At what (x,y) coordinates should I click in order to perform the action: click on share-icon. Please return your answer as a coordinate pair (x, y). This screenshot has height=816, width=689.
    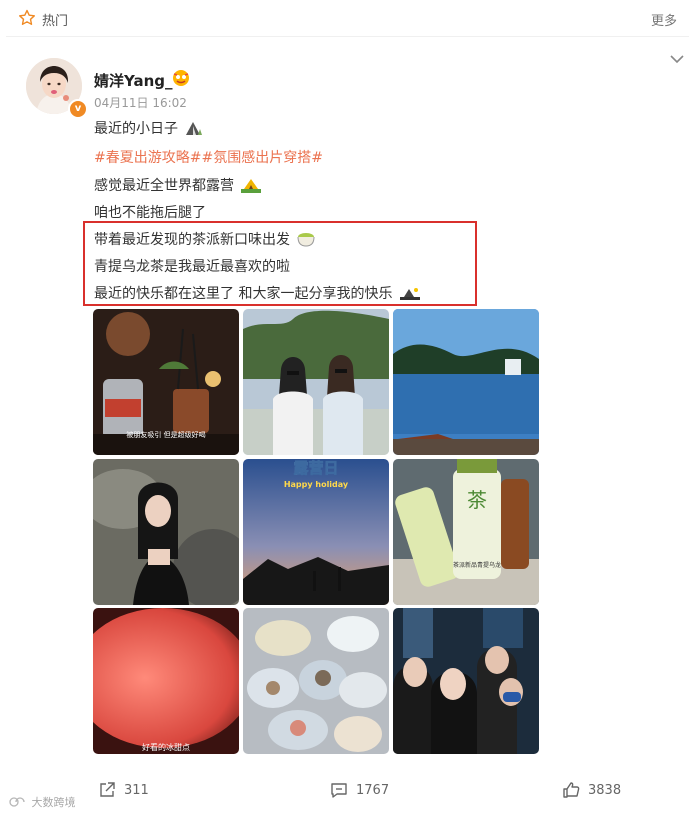
    Looking at the image, I should click on (107, 789).